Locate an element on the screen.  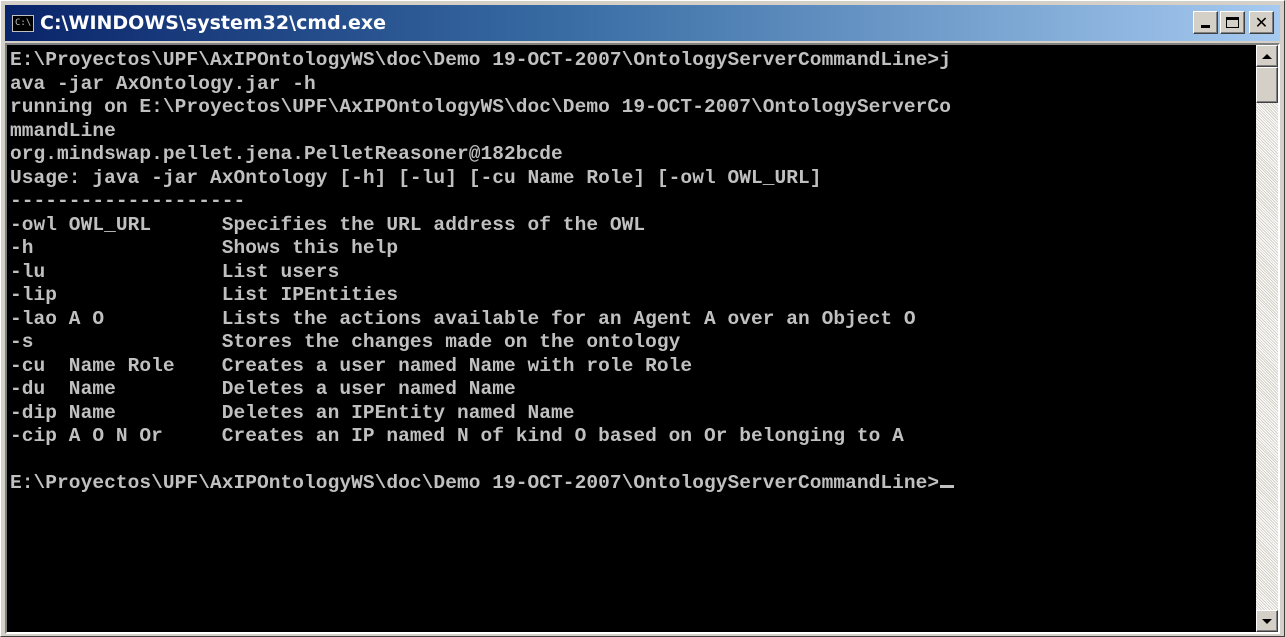
scroll-up-button is located at coordinates (1267, 56).